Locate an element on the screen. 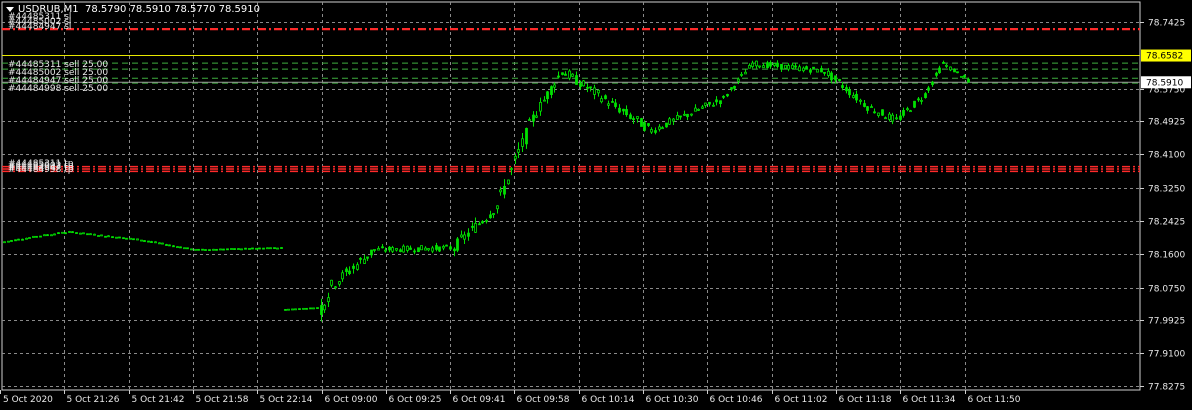 The image size is (1192, 410). time-tick-label: 6 Oct 09:25 is located at coordinates (415, 400).